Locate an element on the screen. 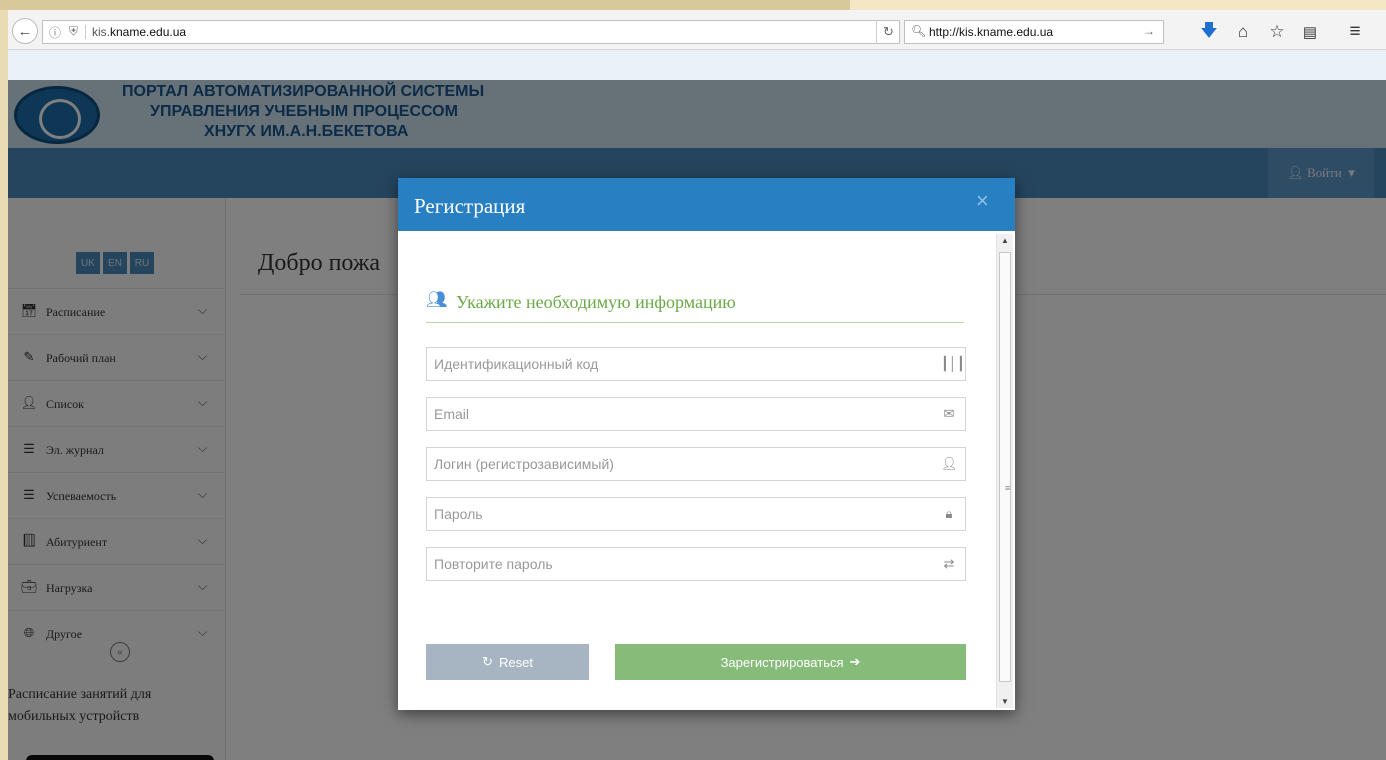  url-text: kis.kname.edu.ua is located at coordinates (139, 32).